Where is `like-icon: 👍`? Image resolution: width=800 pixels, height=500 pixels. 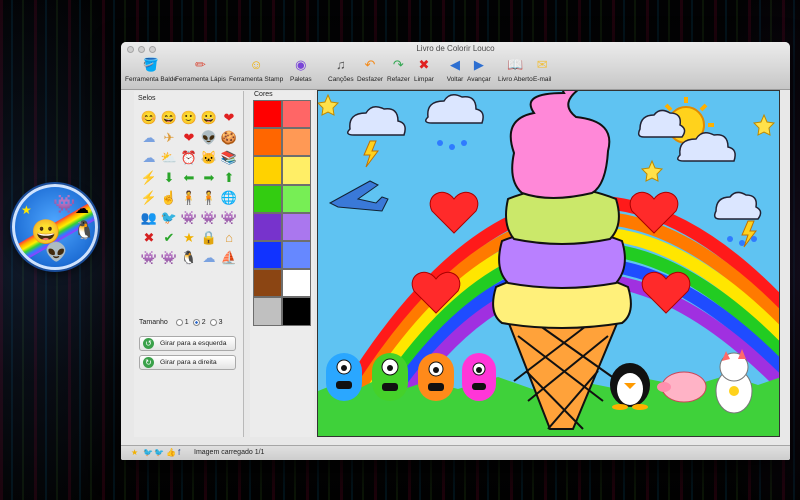
like-icon: 👍 is located at coordinates (171, 453).